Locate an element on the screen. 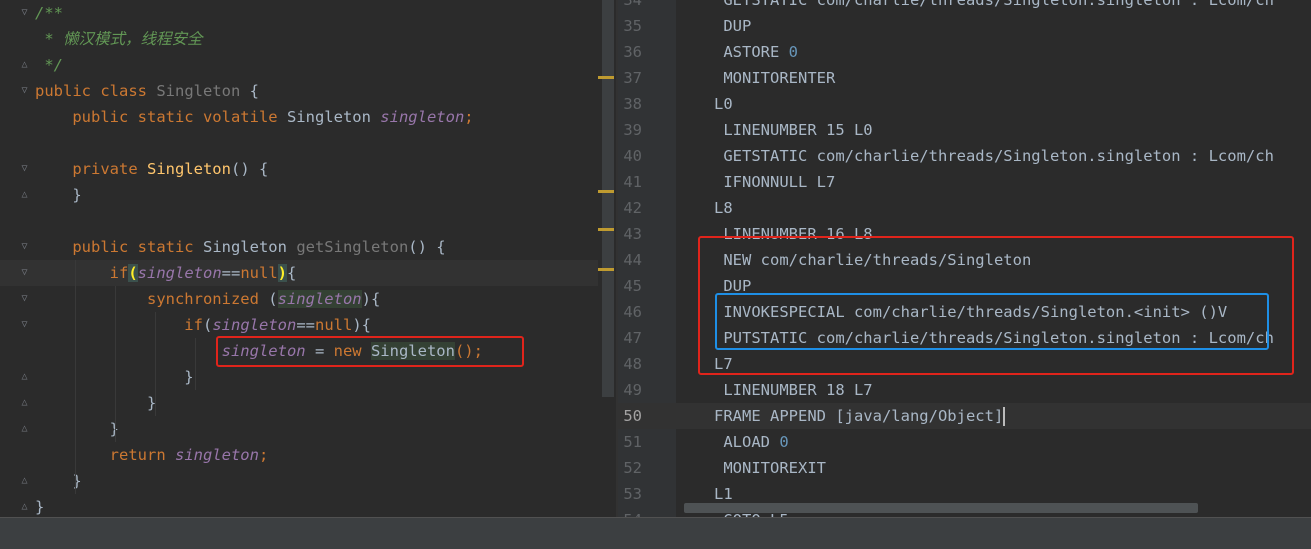 This screenshot has height=549, width=1311. code-line: * 懒汉模式，线程安全 is located at coordinates (299, 39).